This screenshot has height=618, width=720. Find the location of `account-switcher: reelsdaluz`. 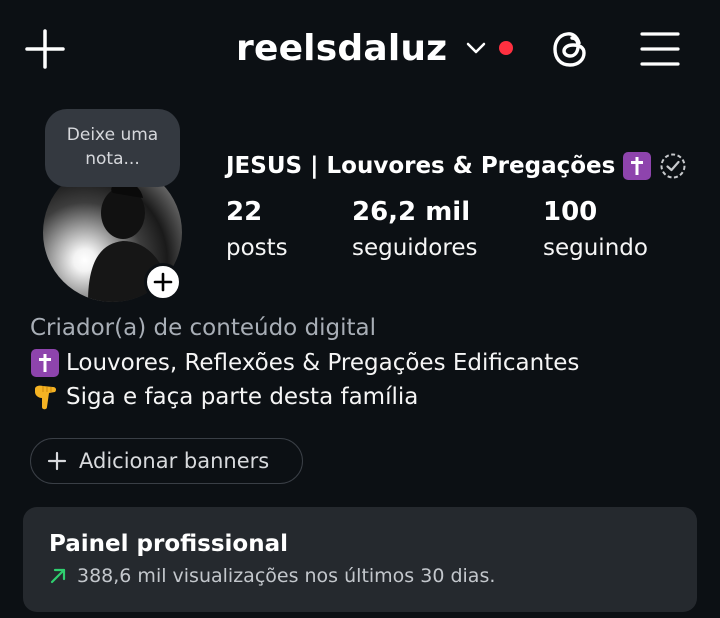

account-switcher: reelsdaluz is located at coordinates (375, 48).